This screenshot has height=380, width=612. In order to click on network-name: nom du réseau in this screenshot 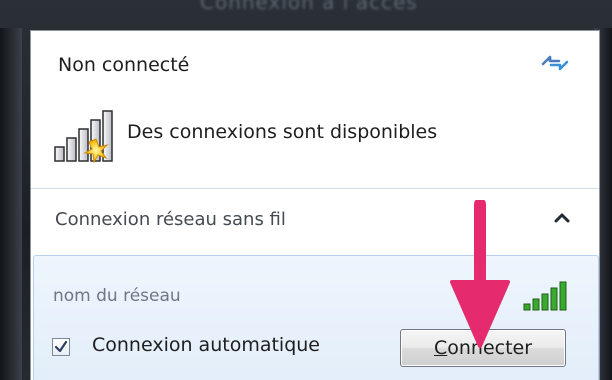, I will do `click(117, 296)`.